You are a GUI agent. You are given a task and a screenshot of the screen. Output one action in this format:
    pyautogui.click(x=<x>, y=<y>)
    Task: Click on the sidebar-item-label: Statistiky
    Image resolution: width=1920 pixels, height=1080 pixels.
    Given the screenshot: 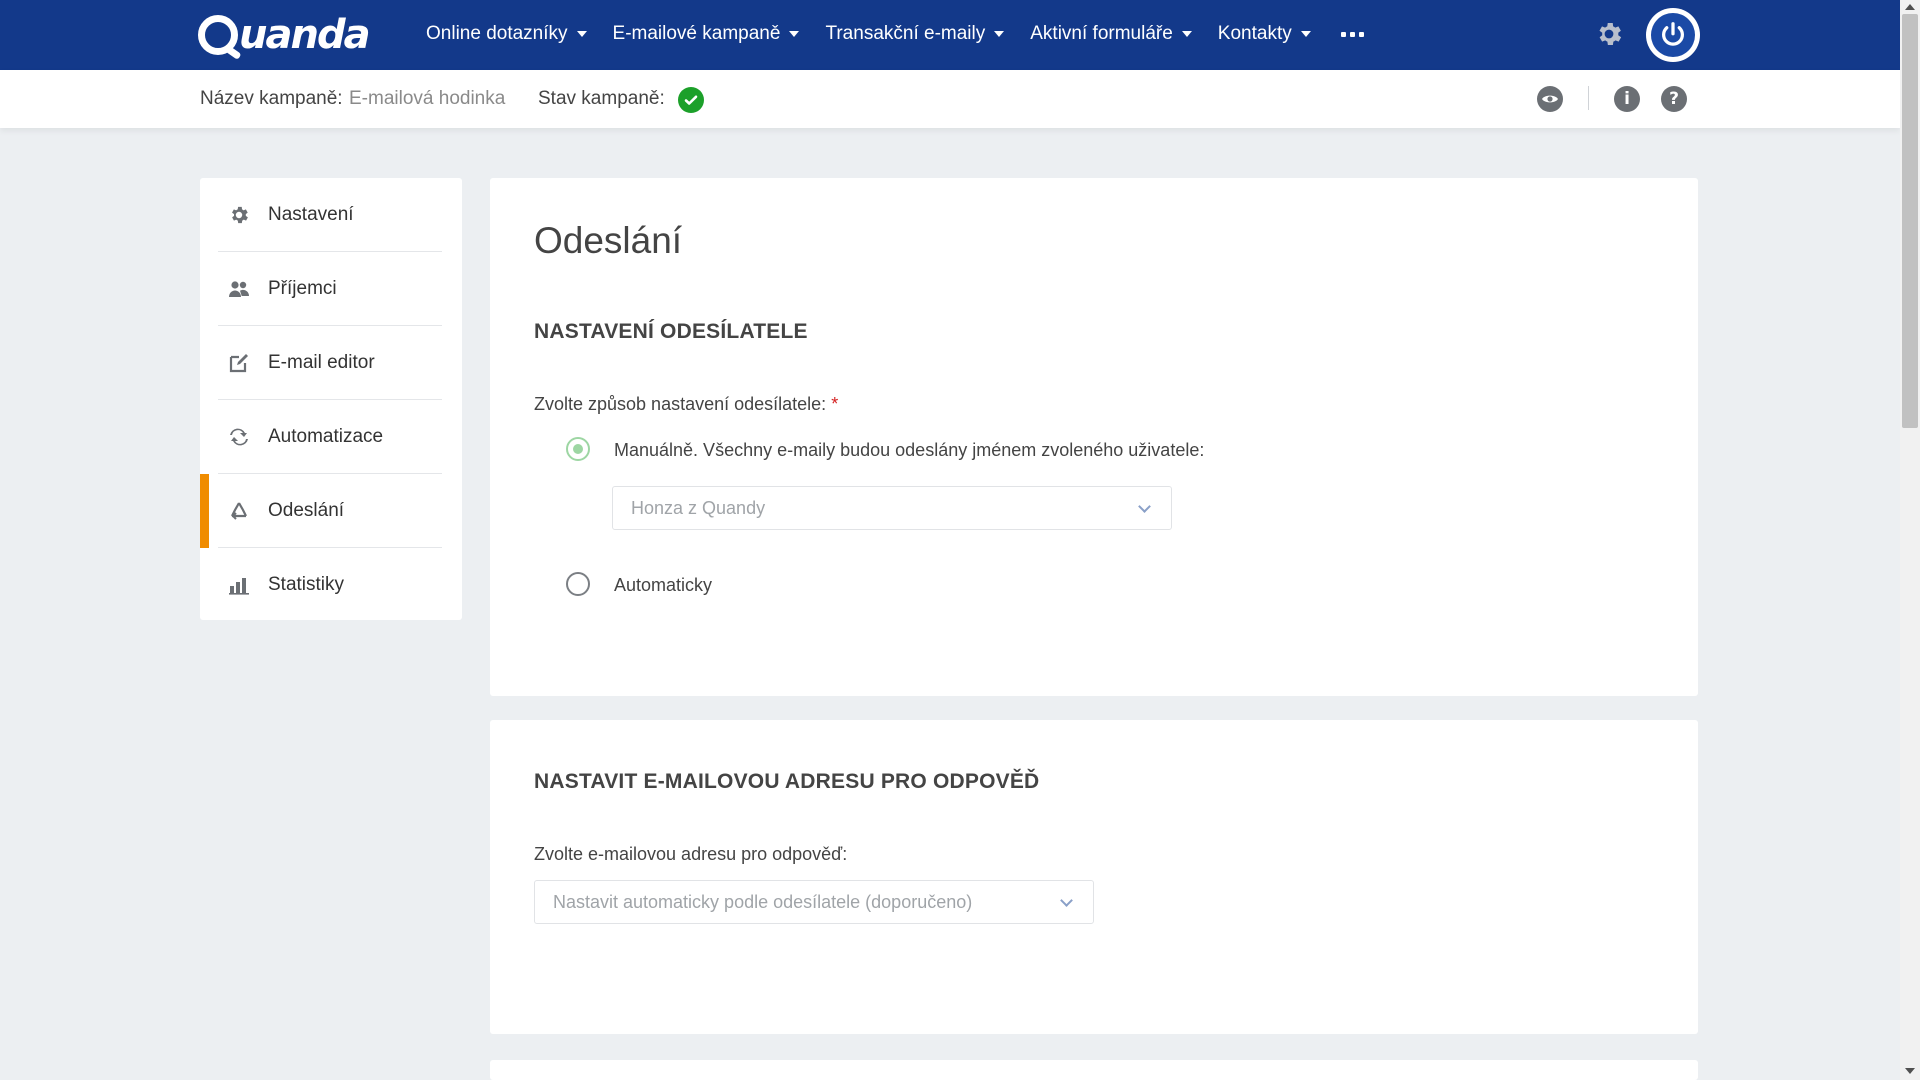 What is the action you would take?
    pyautogui.click(x=306, y=584)
    